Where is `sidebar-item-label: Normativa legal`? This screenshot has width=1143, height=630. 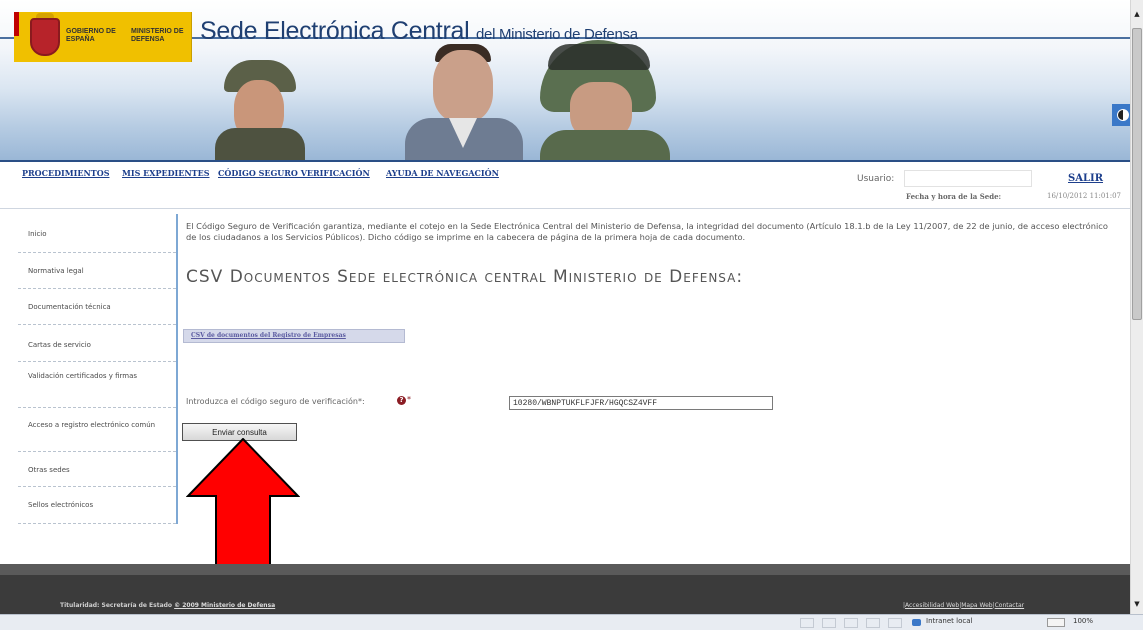 sidebar-item-label: Normativa legal is located at coordinates (56, 271).